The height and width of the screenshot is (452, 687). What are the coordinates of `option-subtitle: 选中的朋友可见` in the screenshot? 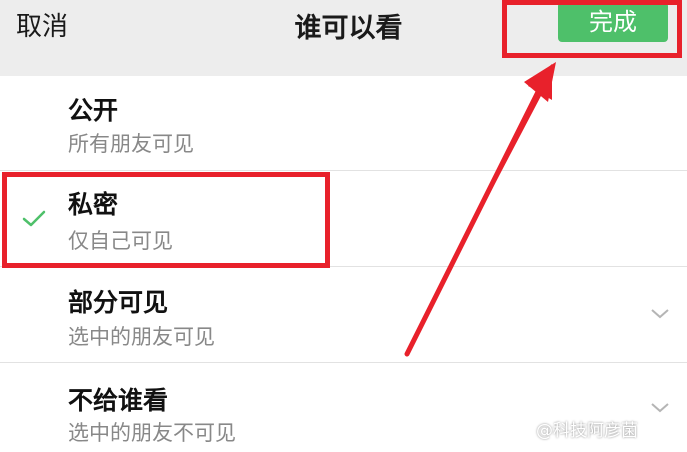 It's located at (141, 337).